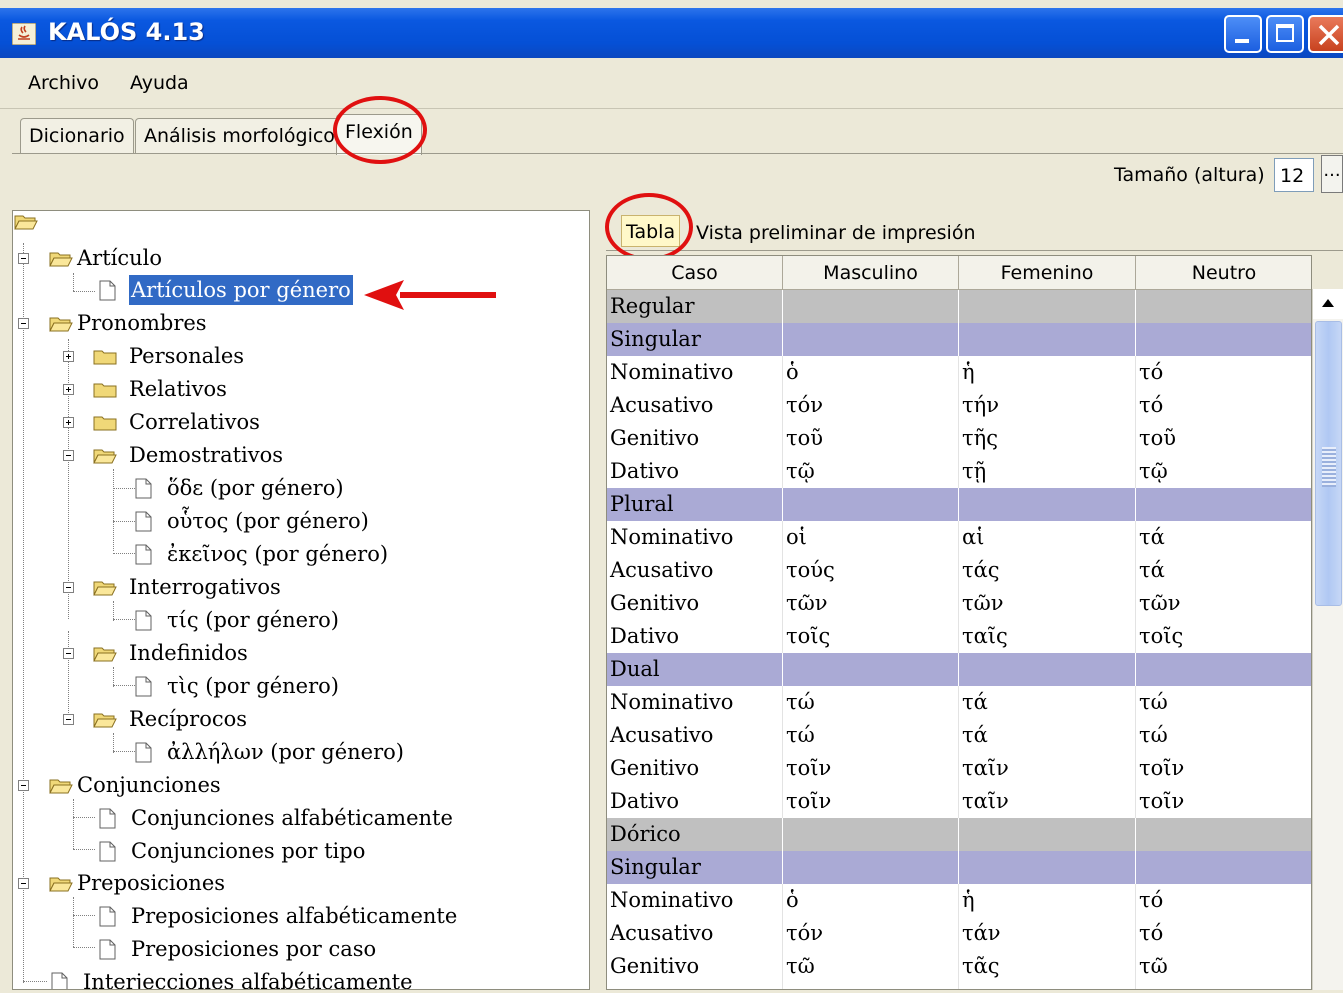 This screenshot has width=1343, height=993. I want to click on cell-caso: Dativo, so click(695, 801).